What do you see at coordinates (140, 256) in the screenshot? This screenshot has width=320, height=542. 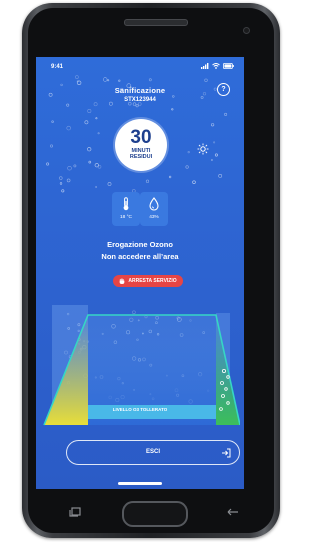 I see `warning-message: Non accedere all’area` at bounding box center [140, 256].